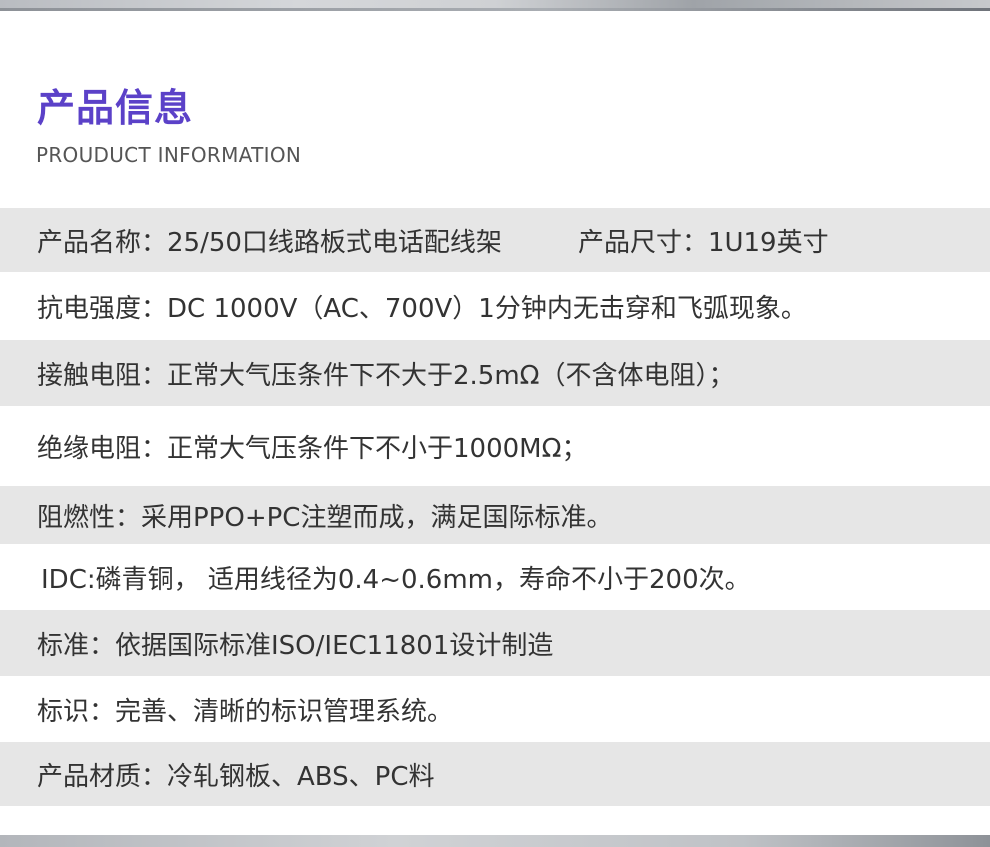 The image size is (990, 847). What do you see at coordinates (269, 242) in the screenshot?
I see `spec-product-name: 产品名称：25/50口线路板式电话配线架` at bounding box center [269, 242].